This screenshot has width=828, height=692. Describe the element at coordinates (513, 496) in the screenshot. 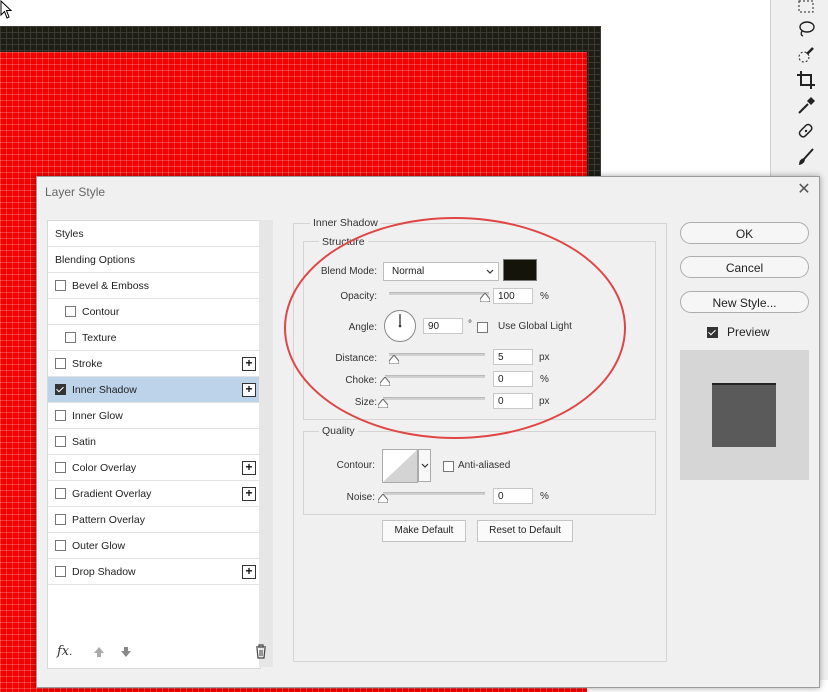

I see `noise-input: 0` at that location.